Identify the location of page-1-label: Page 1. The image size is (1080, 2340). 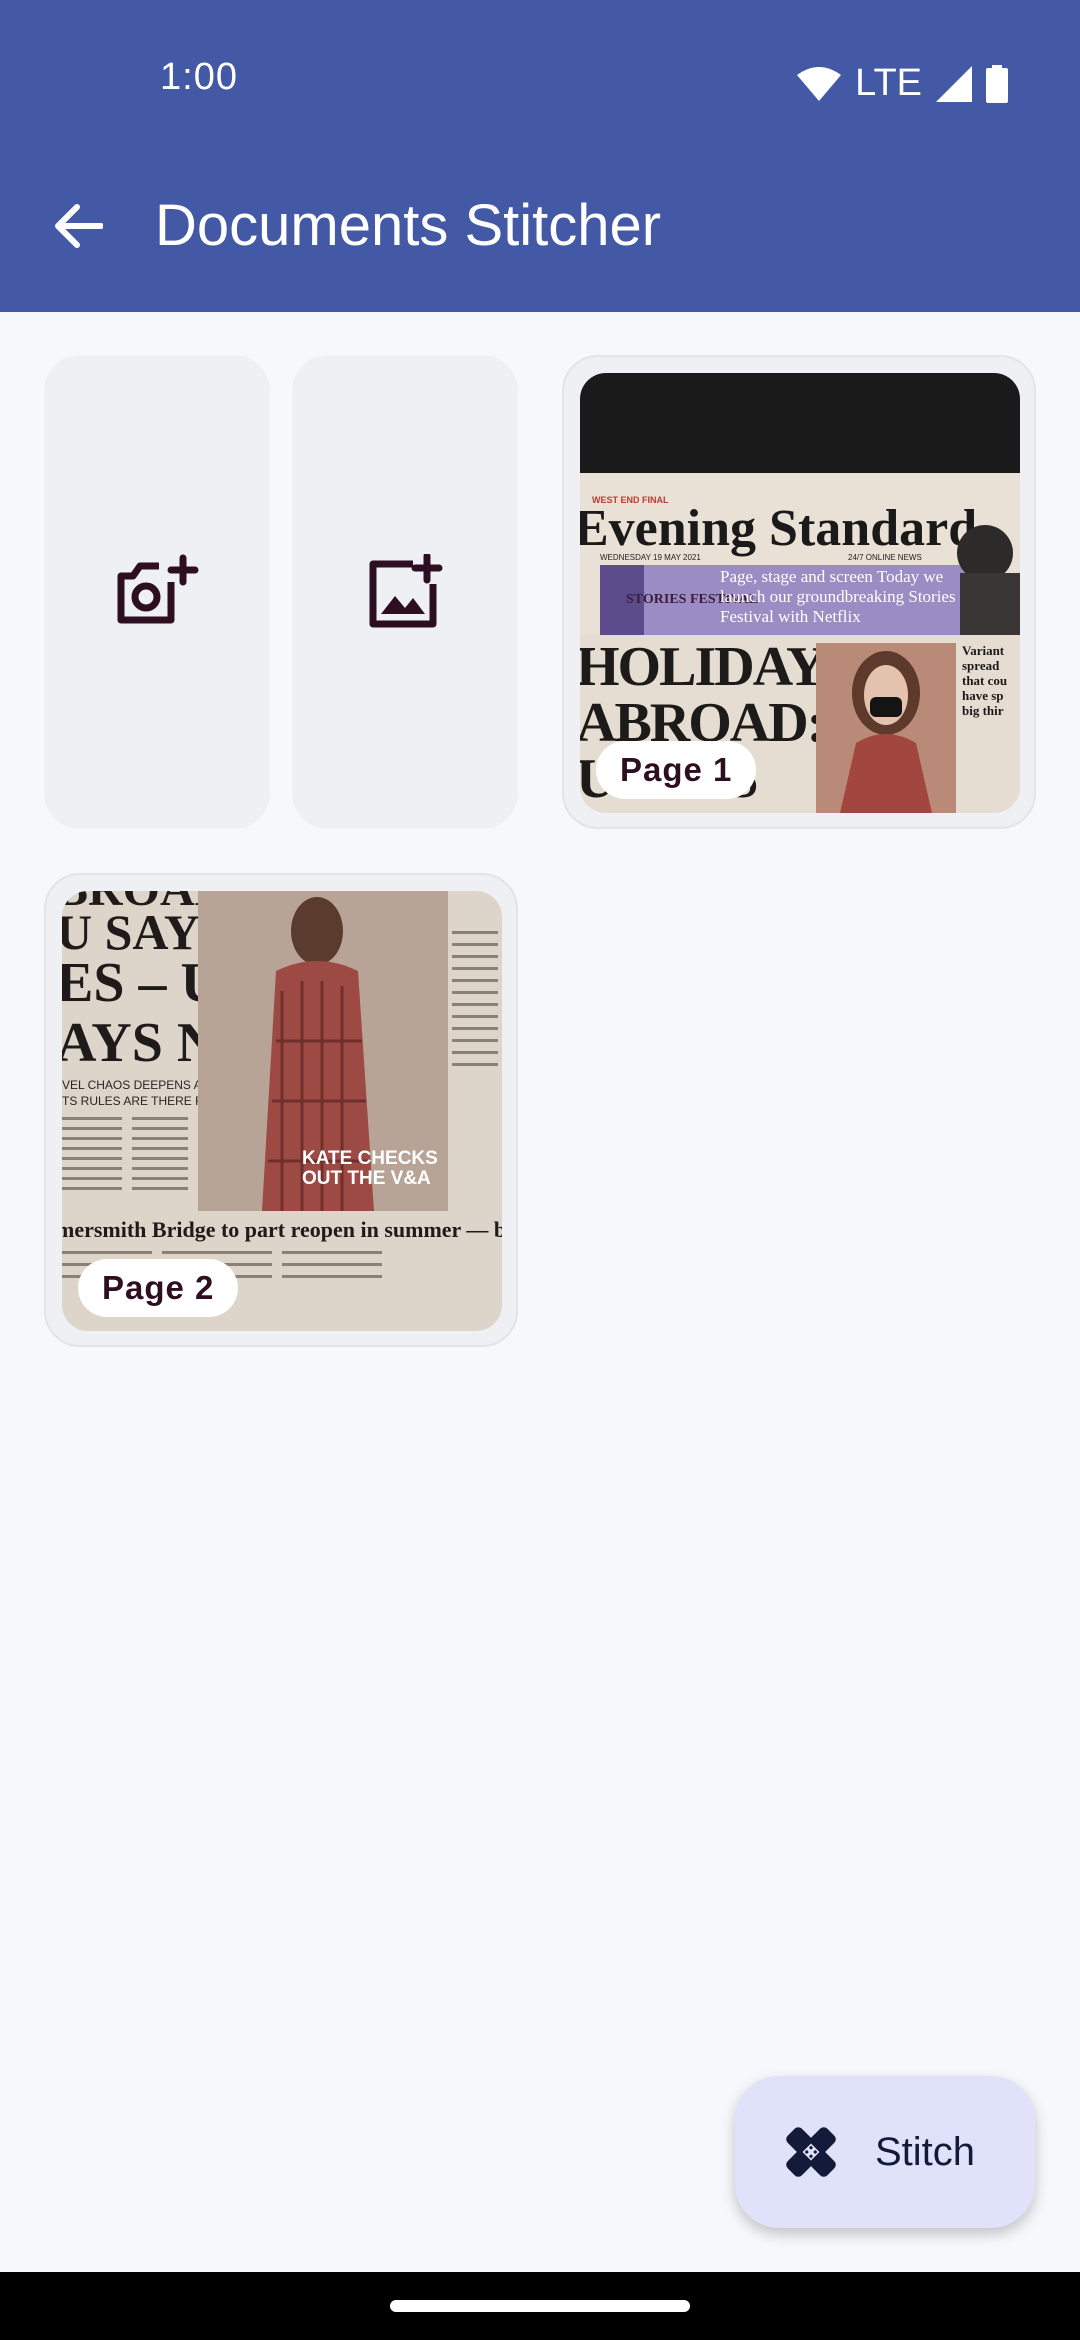
(676, 770).